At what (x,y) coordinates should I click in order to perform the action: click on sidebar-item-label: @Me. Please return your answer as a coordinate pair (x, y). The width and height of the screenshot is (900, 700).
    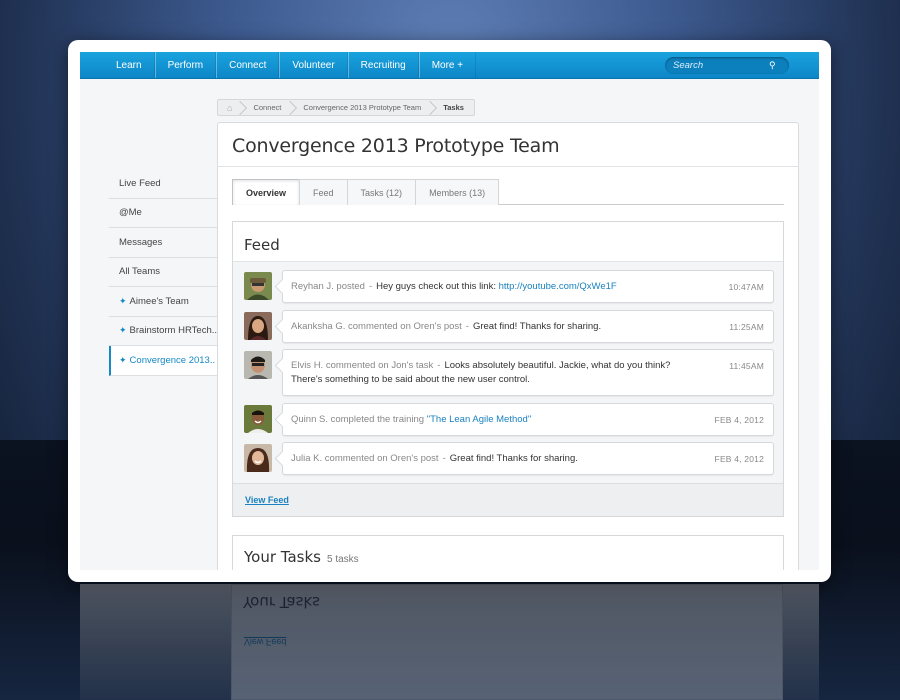
    Looking at the image, I should click on (130, 213).